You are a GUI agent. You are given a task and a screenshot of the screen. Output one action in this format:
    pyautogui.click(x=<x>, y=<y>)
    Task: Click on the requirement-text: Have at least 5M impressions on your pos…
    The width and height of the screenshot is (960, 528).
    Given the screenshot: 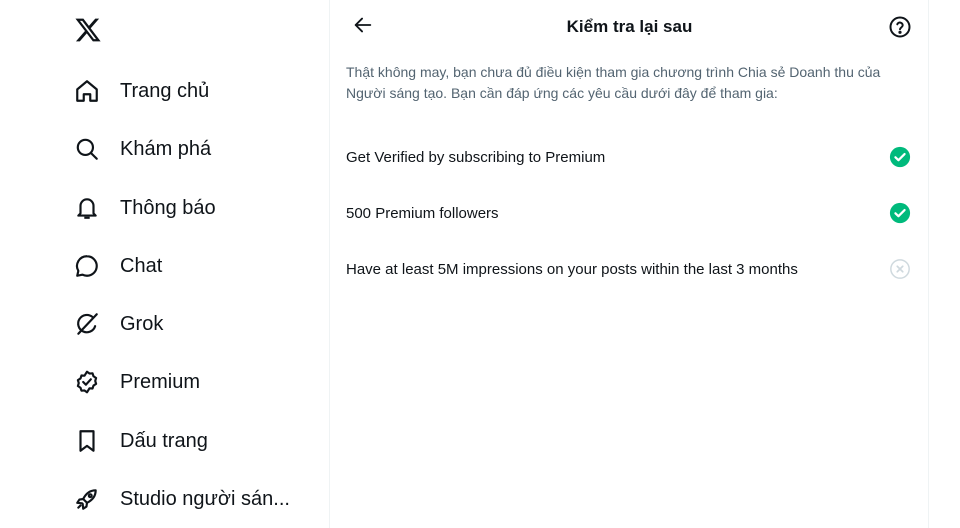 What is the action you would take?
    pyautogui.click(x=572, y=269)
    